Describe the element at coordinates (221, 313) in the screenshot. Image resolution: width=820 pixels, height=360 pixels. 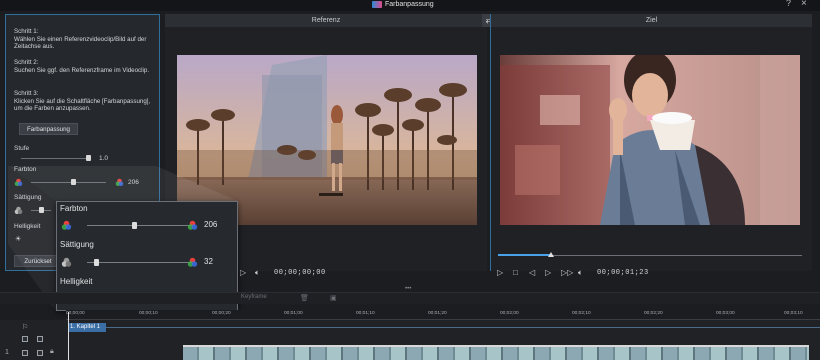
I see `ruler-tick: 00;00;20` at that location.